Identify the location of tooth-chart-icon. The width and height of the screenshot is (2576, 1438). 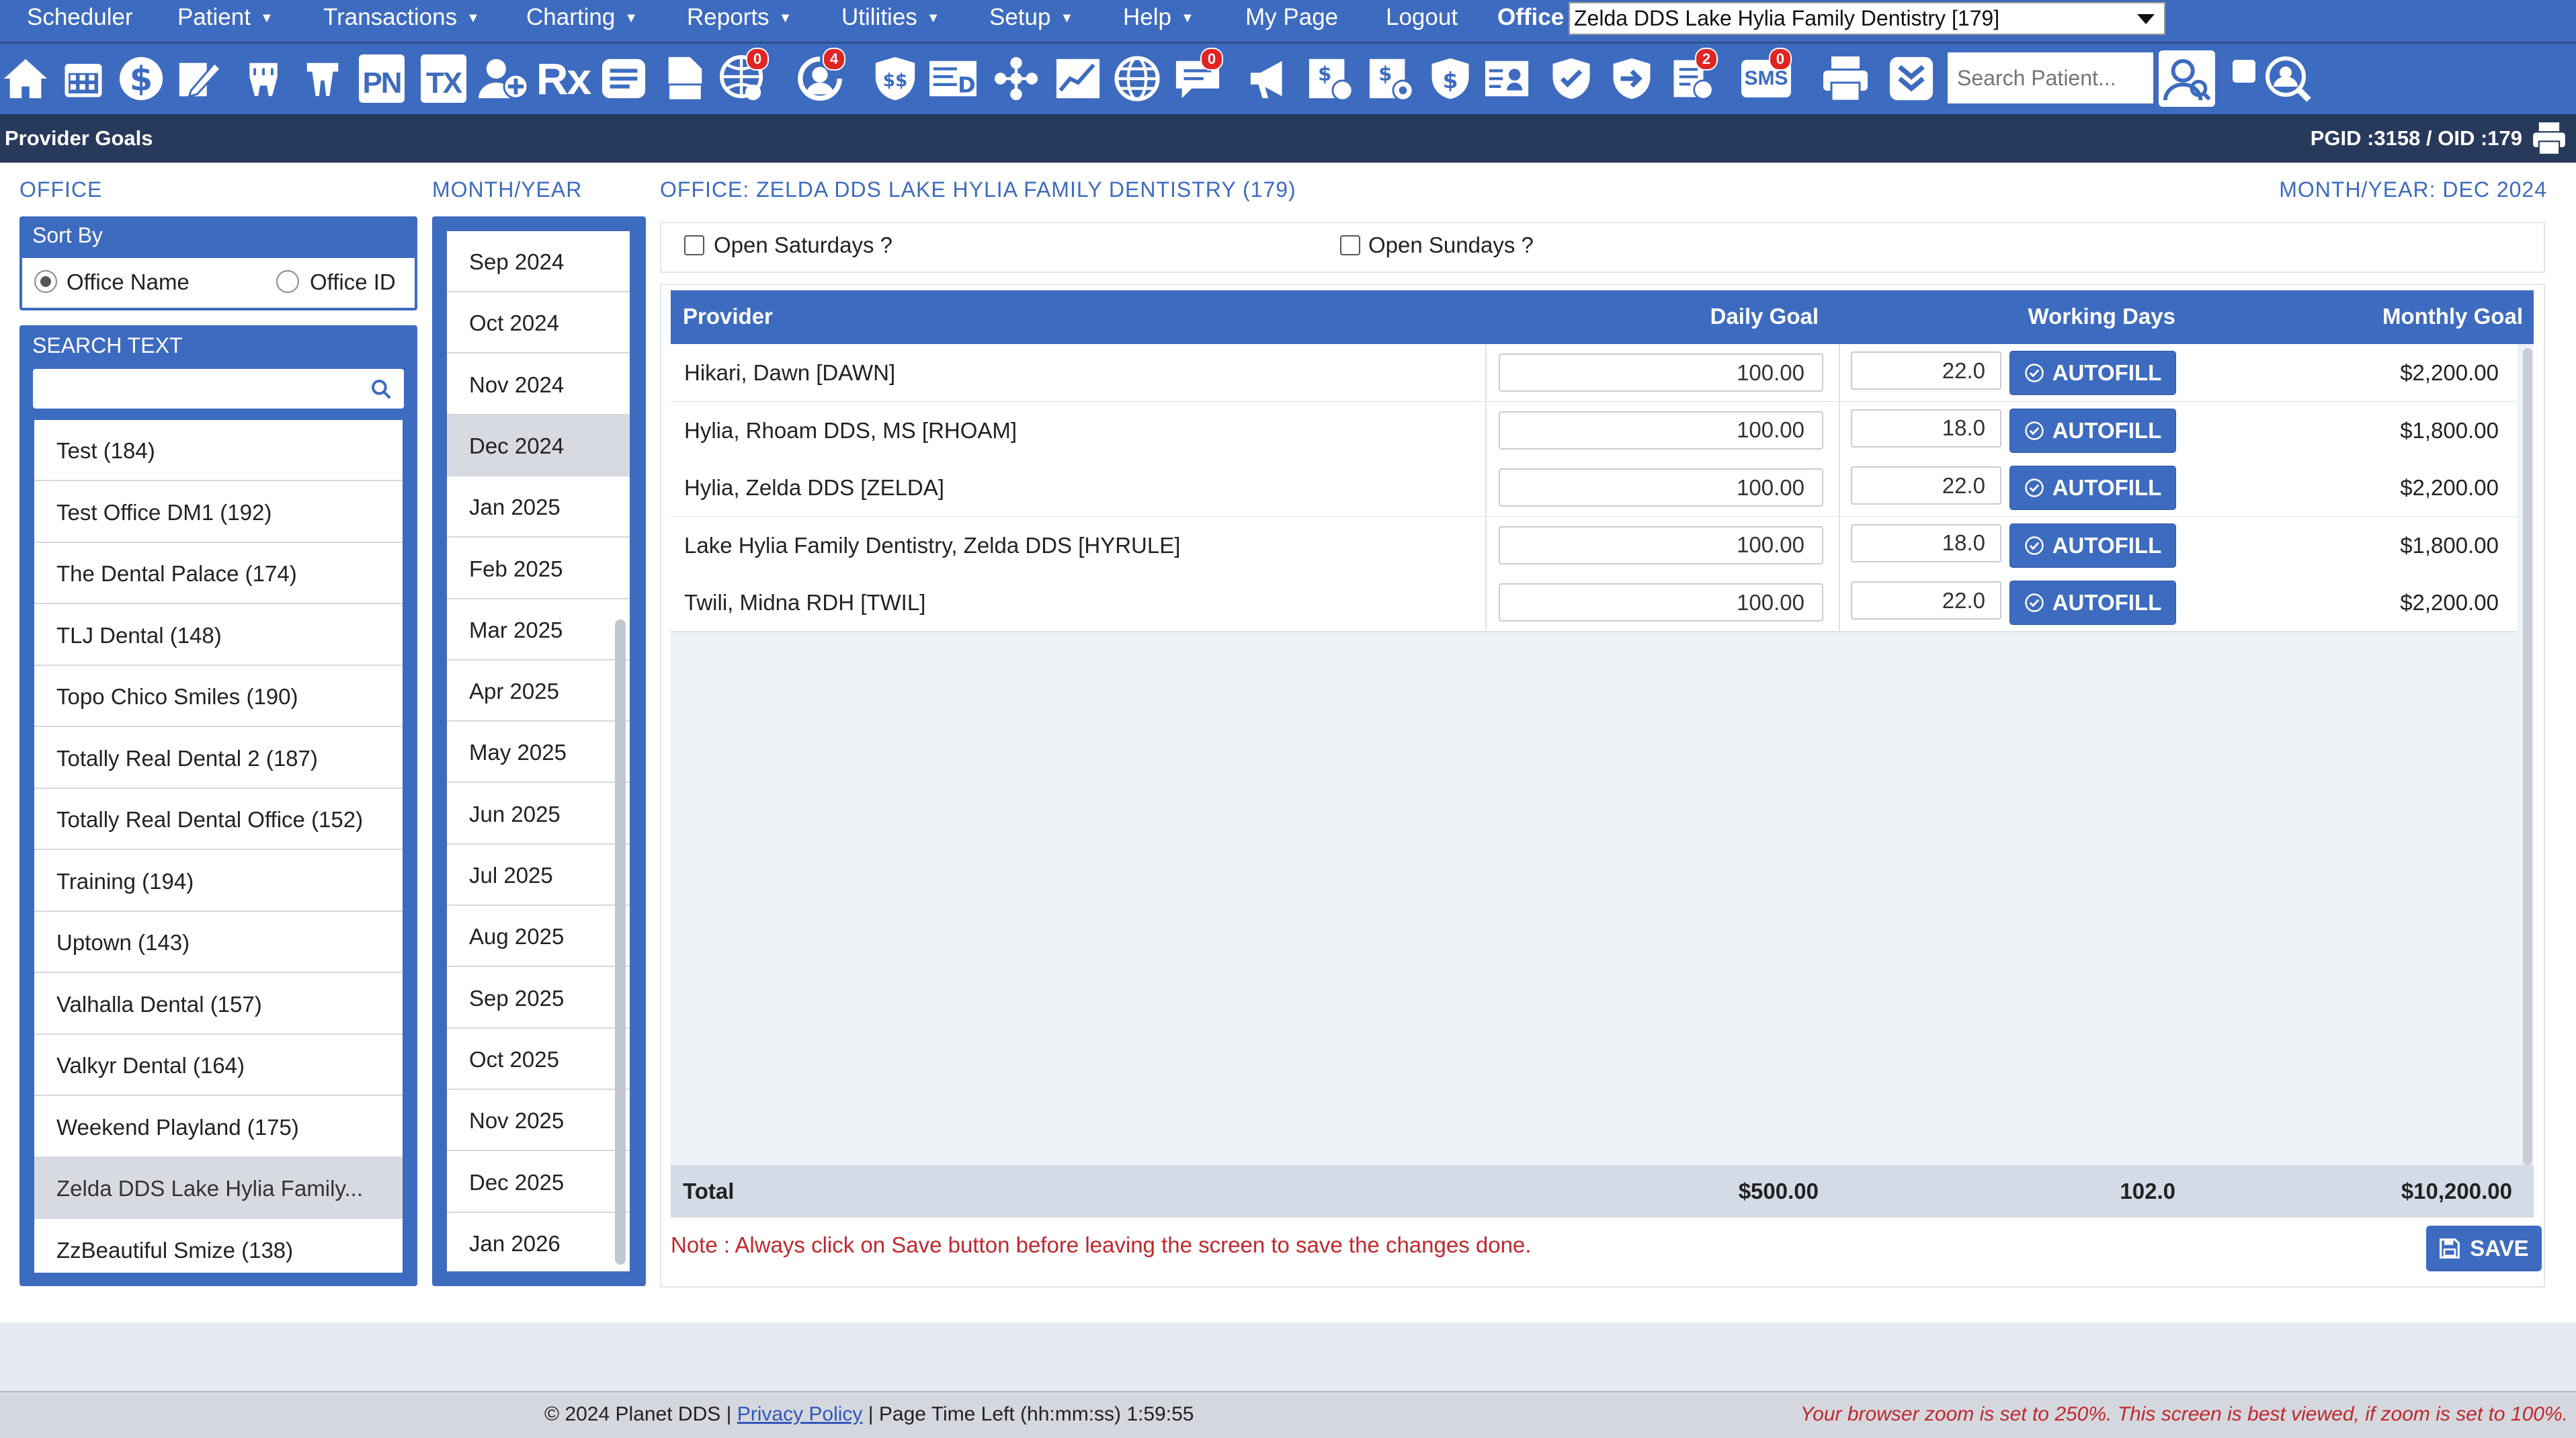
(322, 78).